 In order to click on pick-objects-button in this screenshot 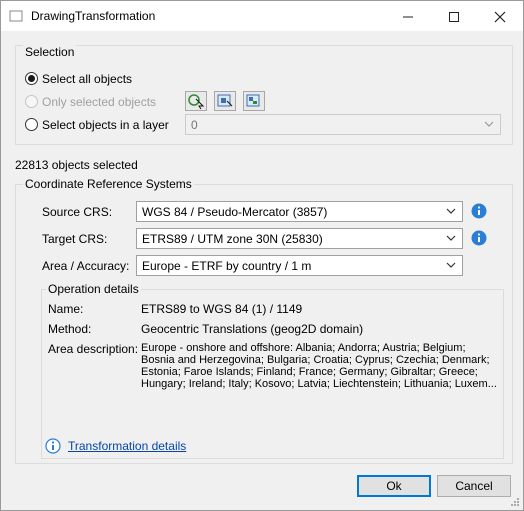, I will do `click(196, 101)`.